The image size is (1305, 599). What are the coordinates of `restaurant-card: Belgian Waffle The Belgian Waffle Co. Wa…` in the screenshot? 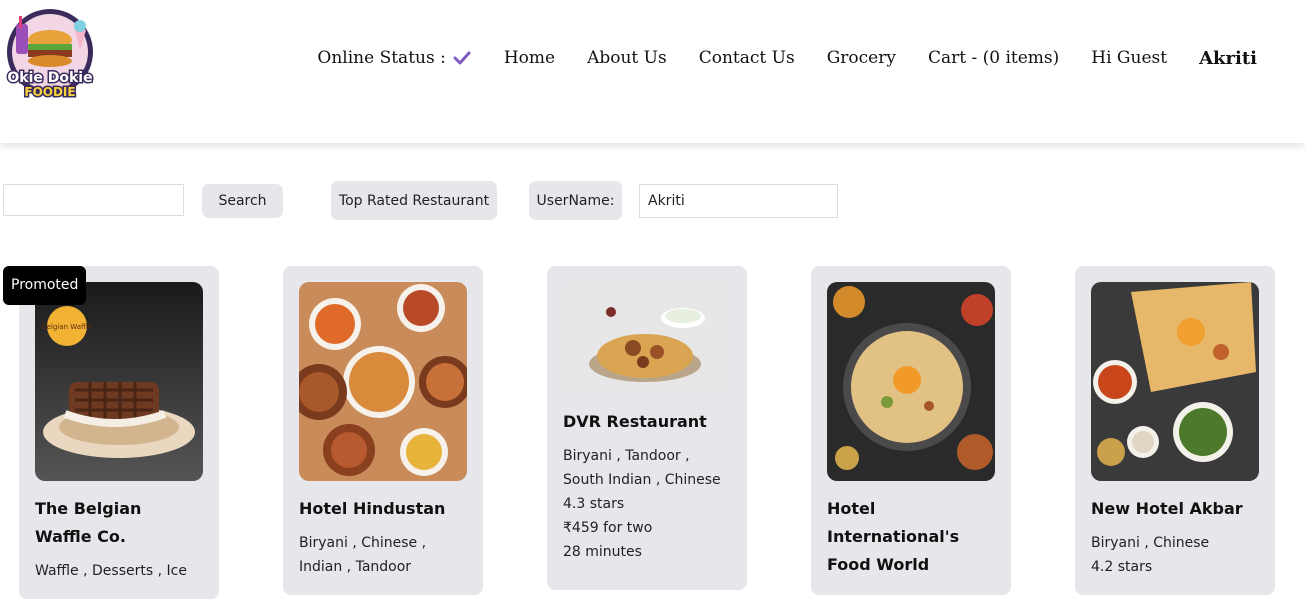 It's located at (119, 432).